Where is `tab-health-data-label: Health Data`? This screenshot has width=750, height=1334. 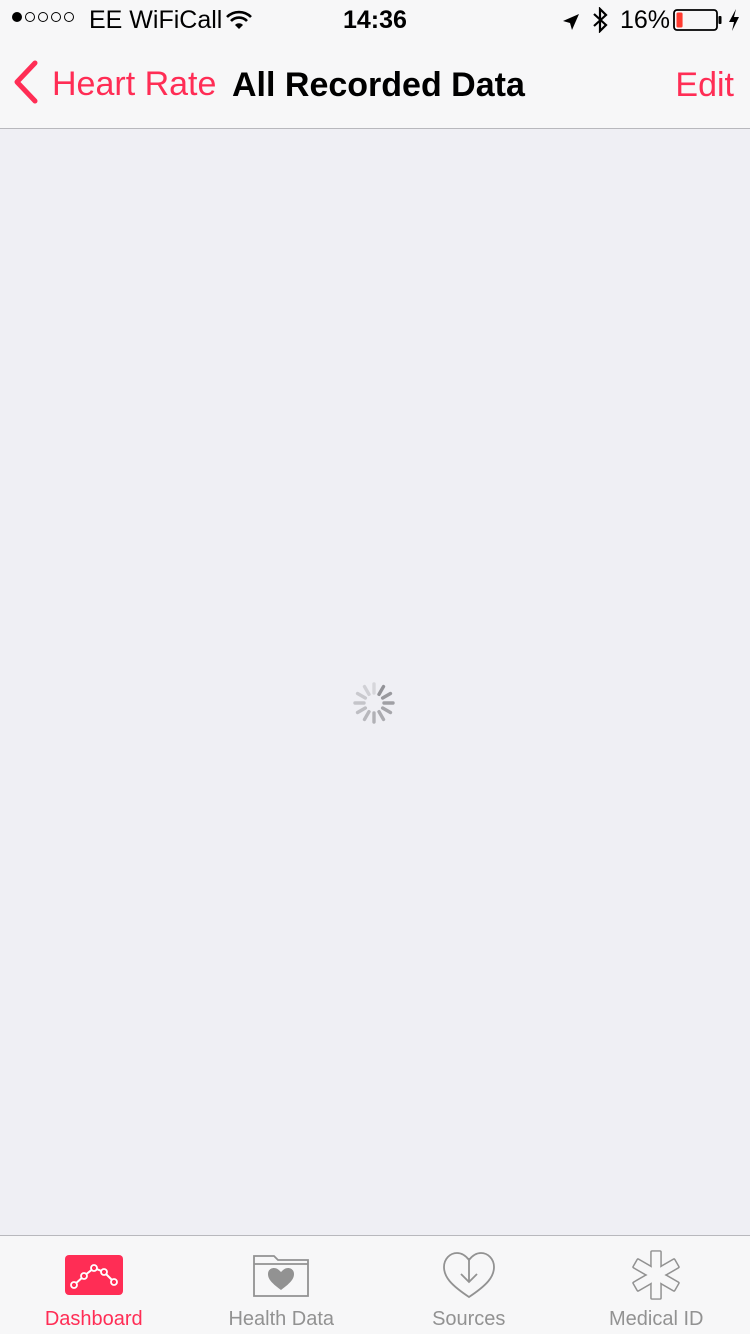
tab-health-data-label: Health Data is located at coordinates (281, 1319).